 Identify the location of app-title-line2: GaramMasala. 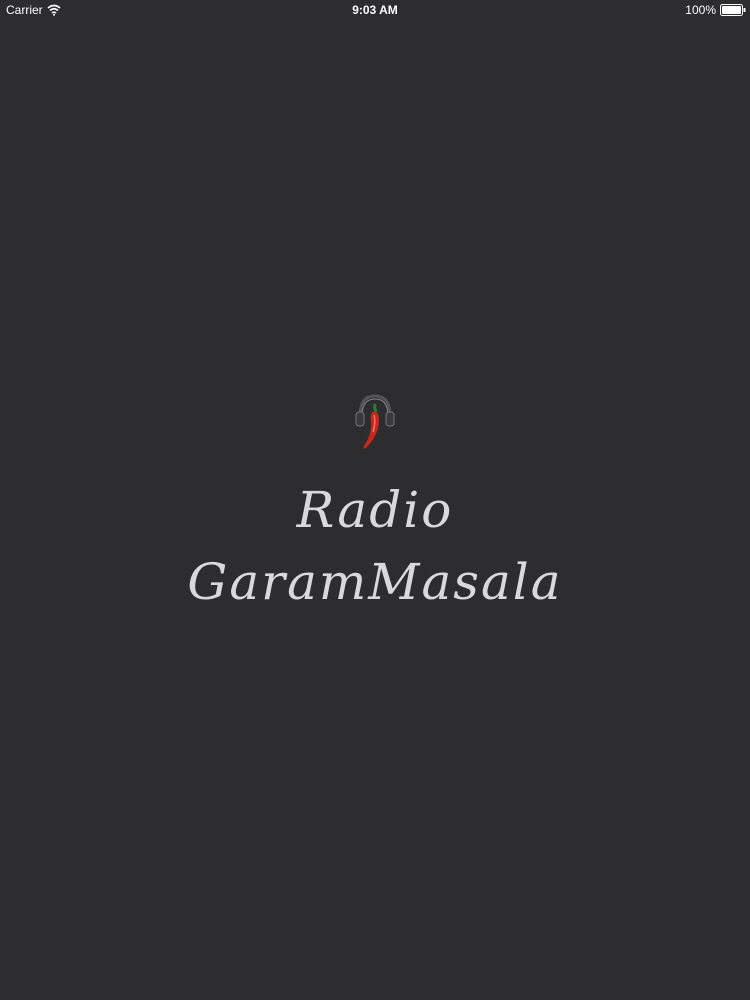
(375, 582).